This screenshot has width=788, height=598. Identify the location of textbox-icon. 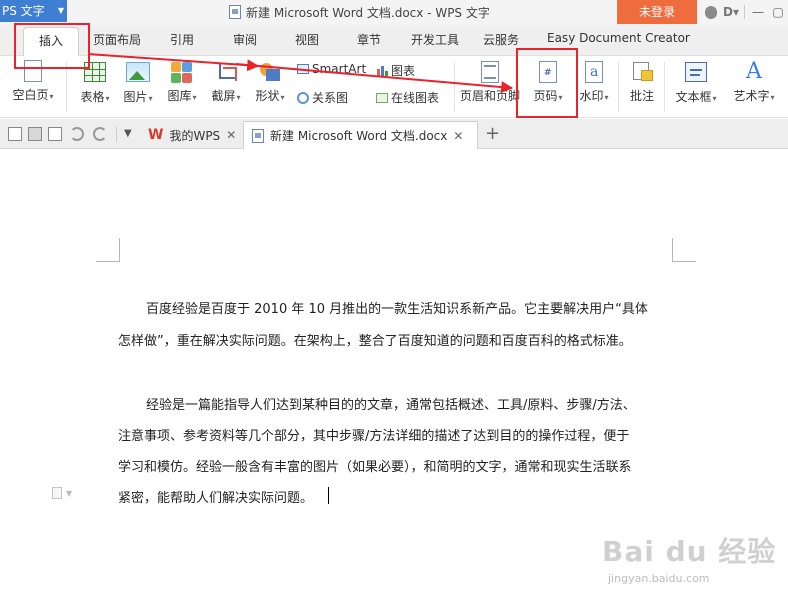
(696, 72).